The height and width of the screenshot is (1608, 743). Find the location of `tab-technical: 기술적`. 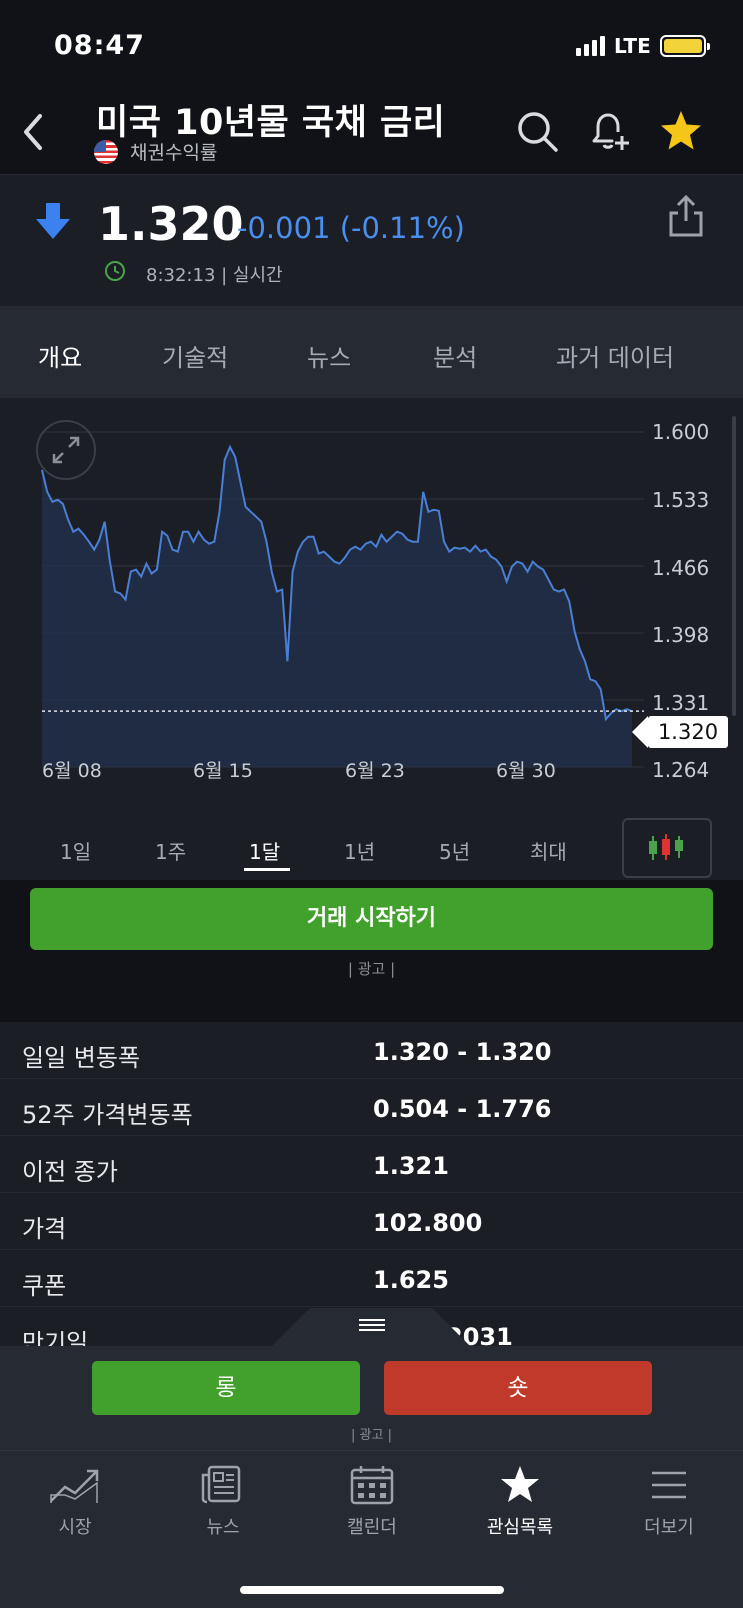

tab-technical: 기술적 is located at coordinates (195, 355).